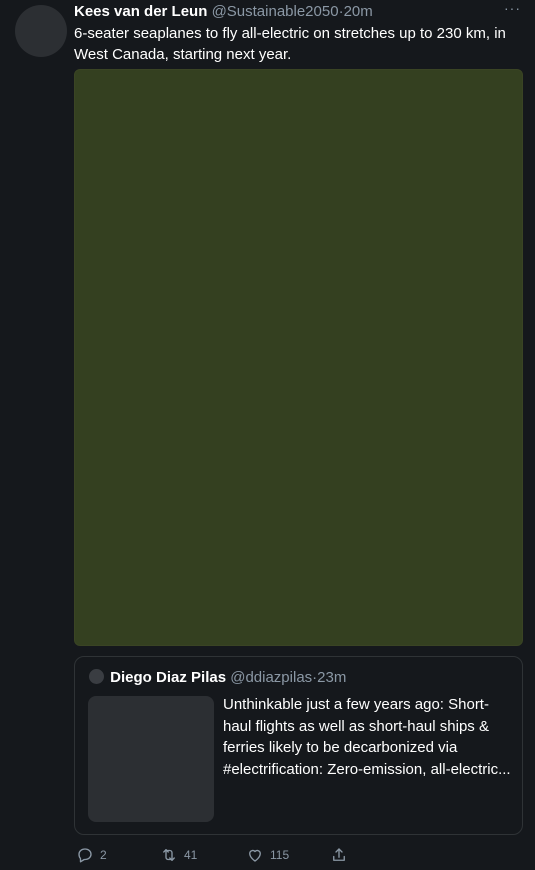  I want to click on share-button, so click(342, 855).